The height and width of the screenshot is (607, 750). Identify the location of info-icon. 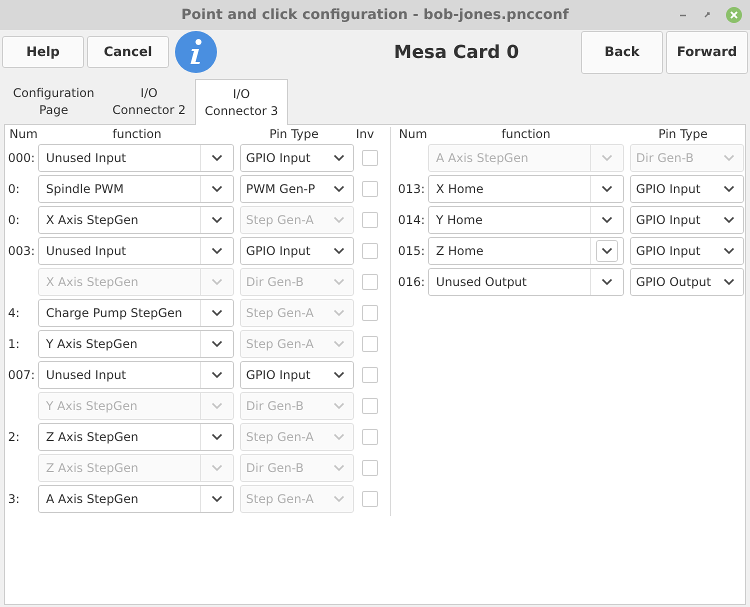
(196, 52).